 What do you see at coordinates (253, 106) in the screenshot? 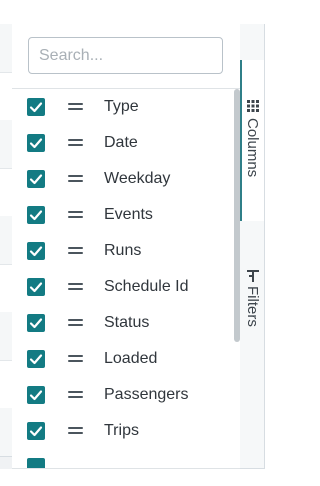
I see `grid-icon` at bounding box center [253, 106].